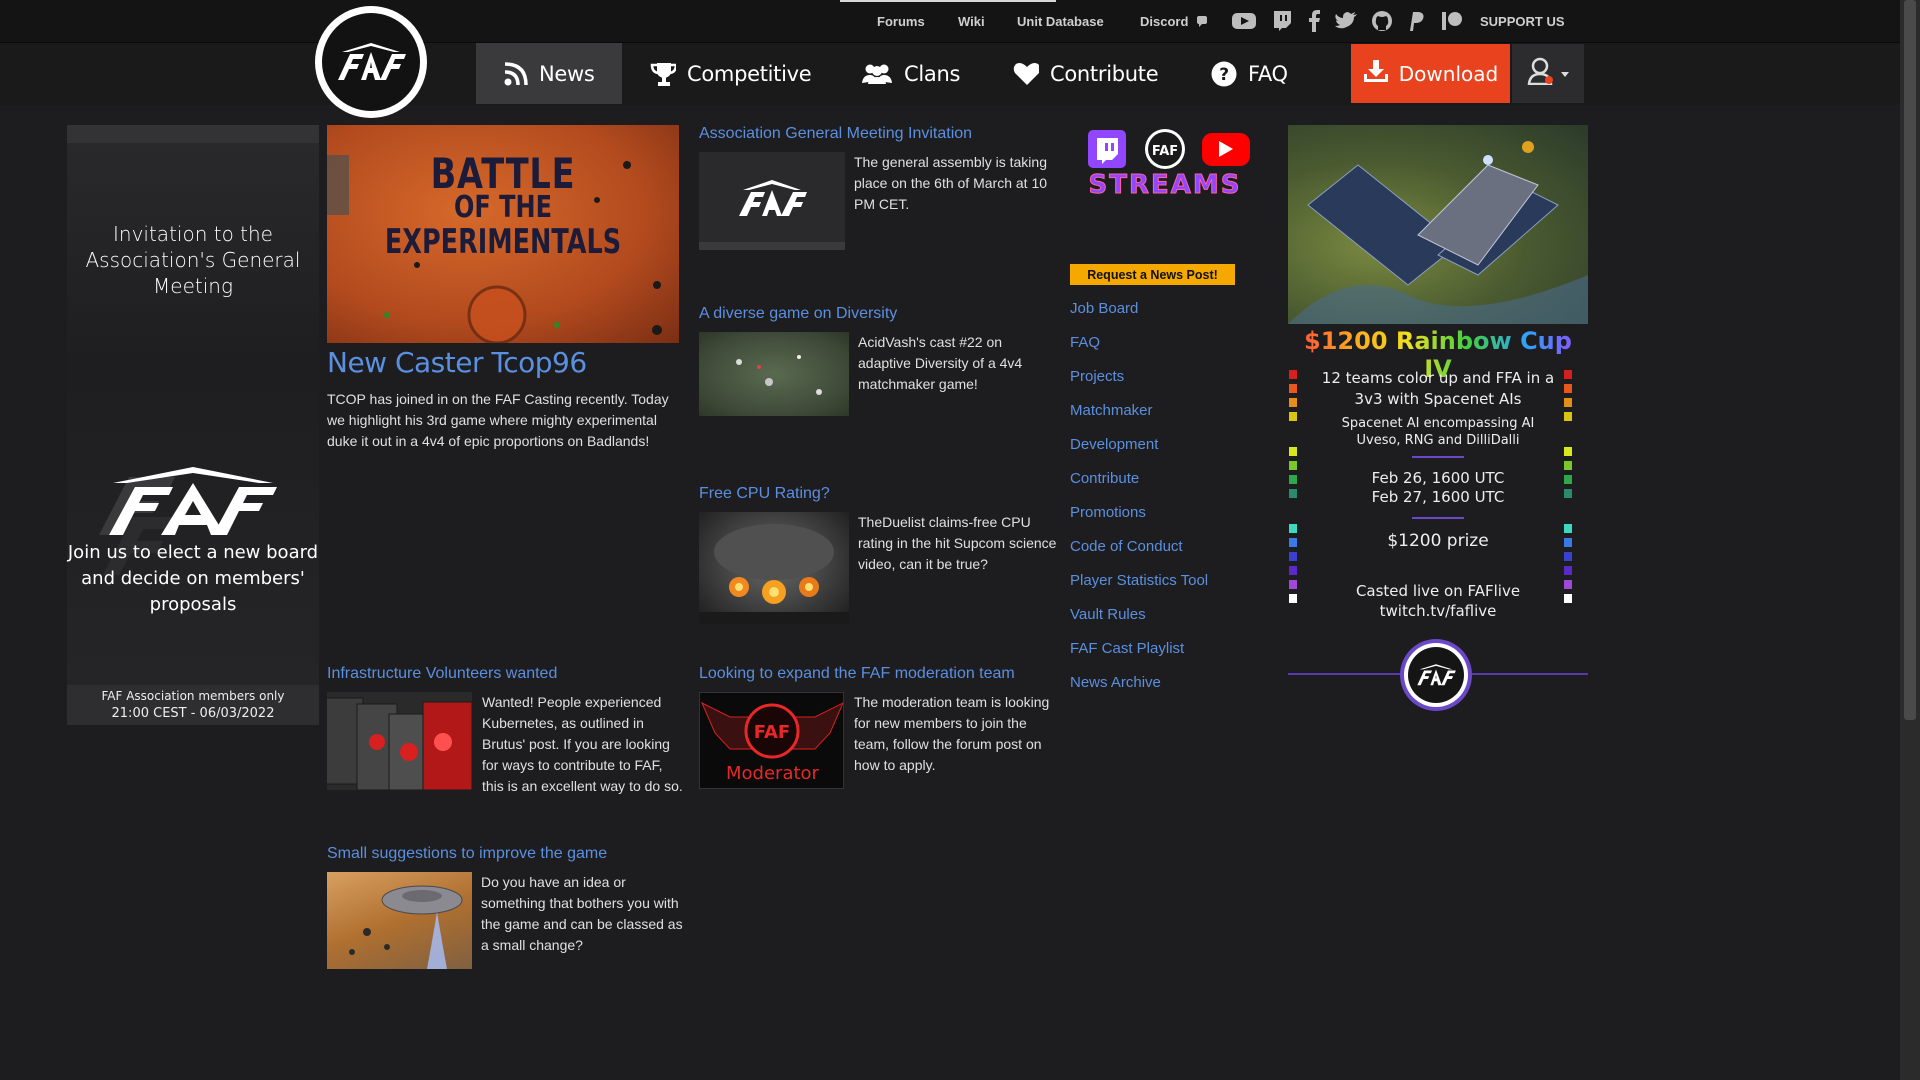  Describe the element at coordinates (971, 21) in the screenshot. I see `wiki-link: Wiki` at that location.